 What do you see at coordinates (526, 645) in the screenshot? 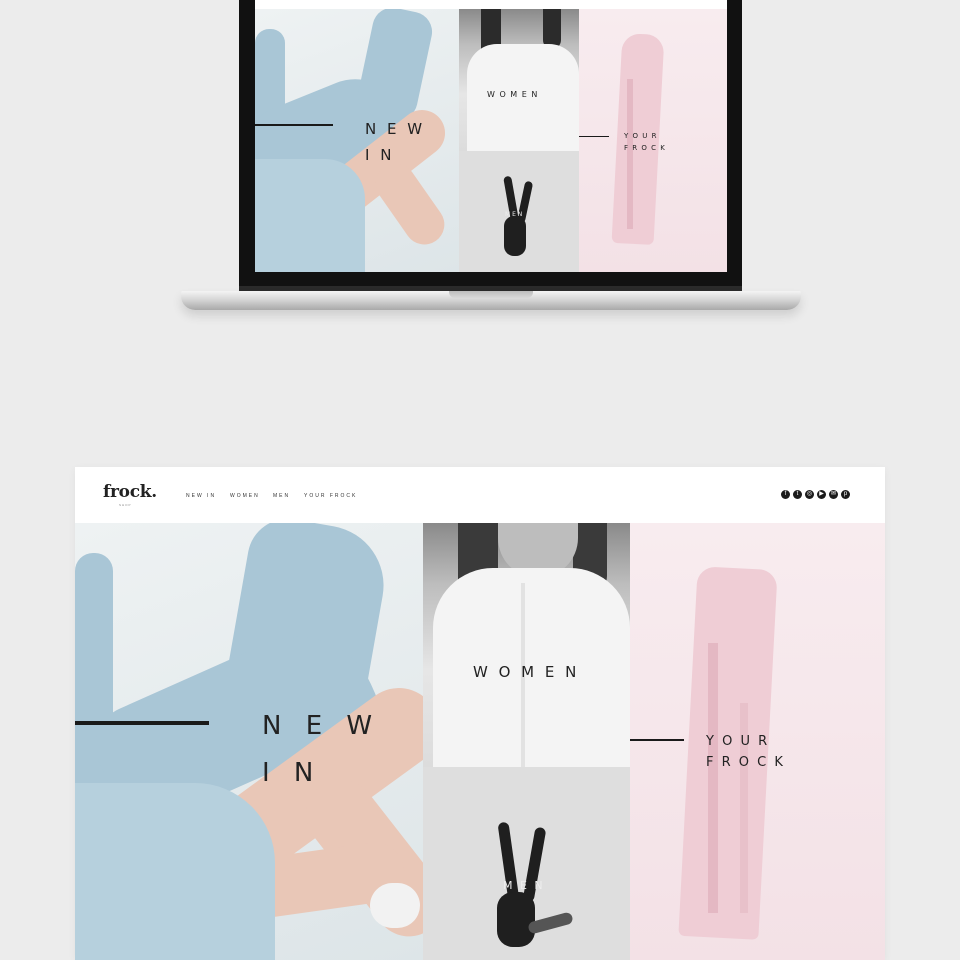
I see `panel-women: W O M E N` at bounding box center [526, 645].